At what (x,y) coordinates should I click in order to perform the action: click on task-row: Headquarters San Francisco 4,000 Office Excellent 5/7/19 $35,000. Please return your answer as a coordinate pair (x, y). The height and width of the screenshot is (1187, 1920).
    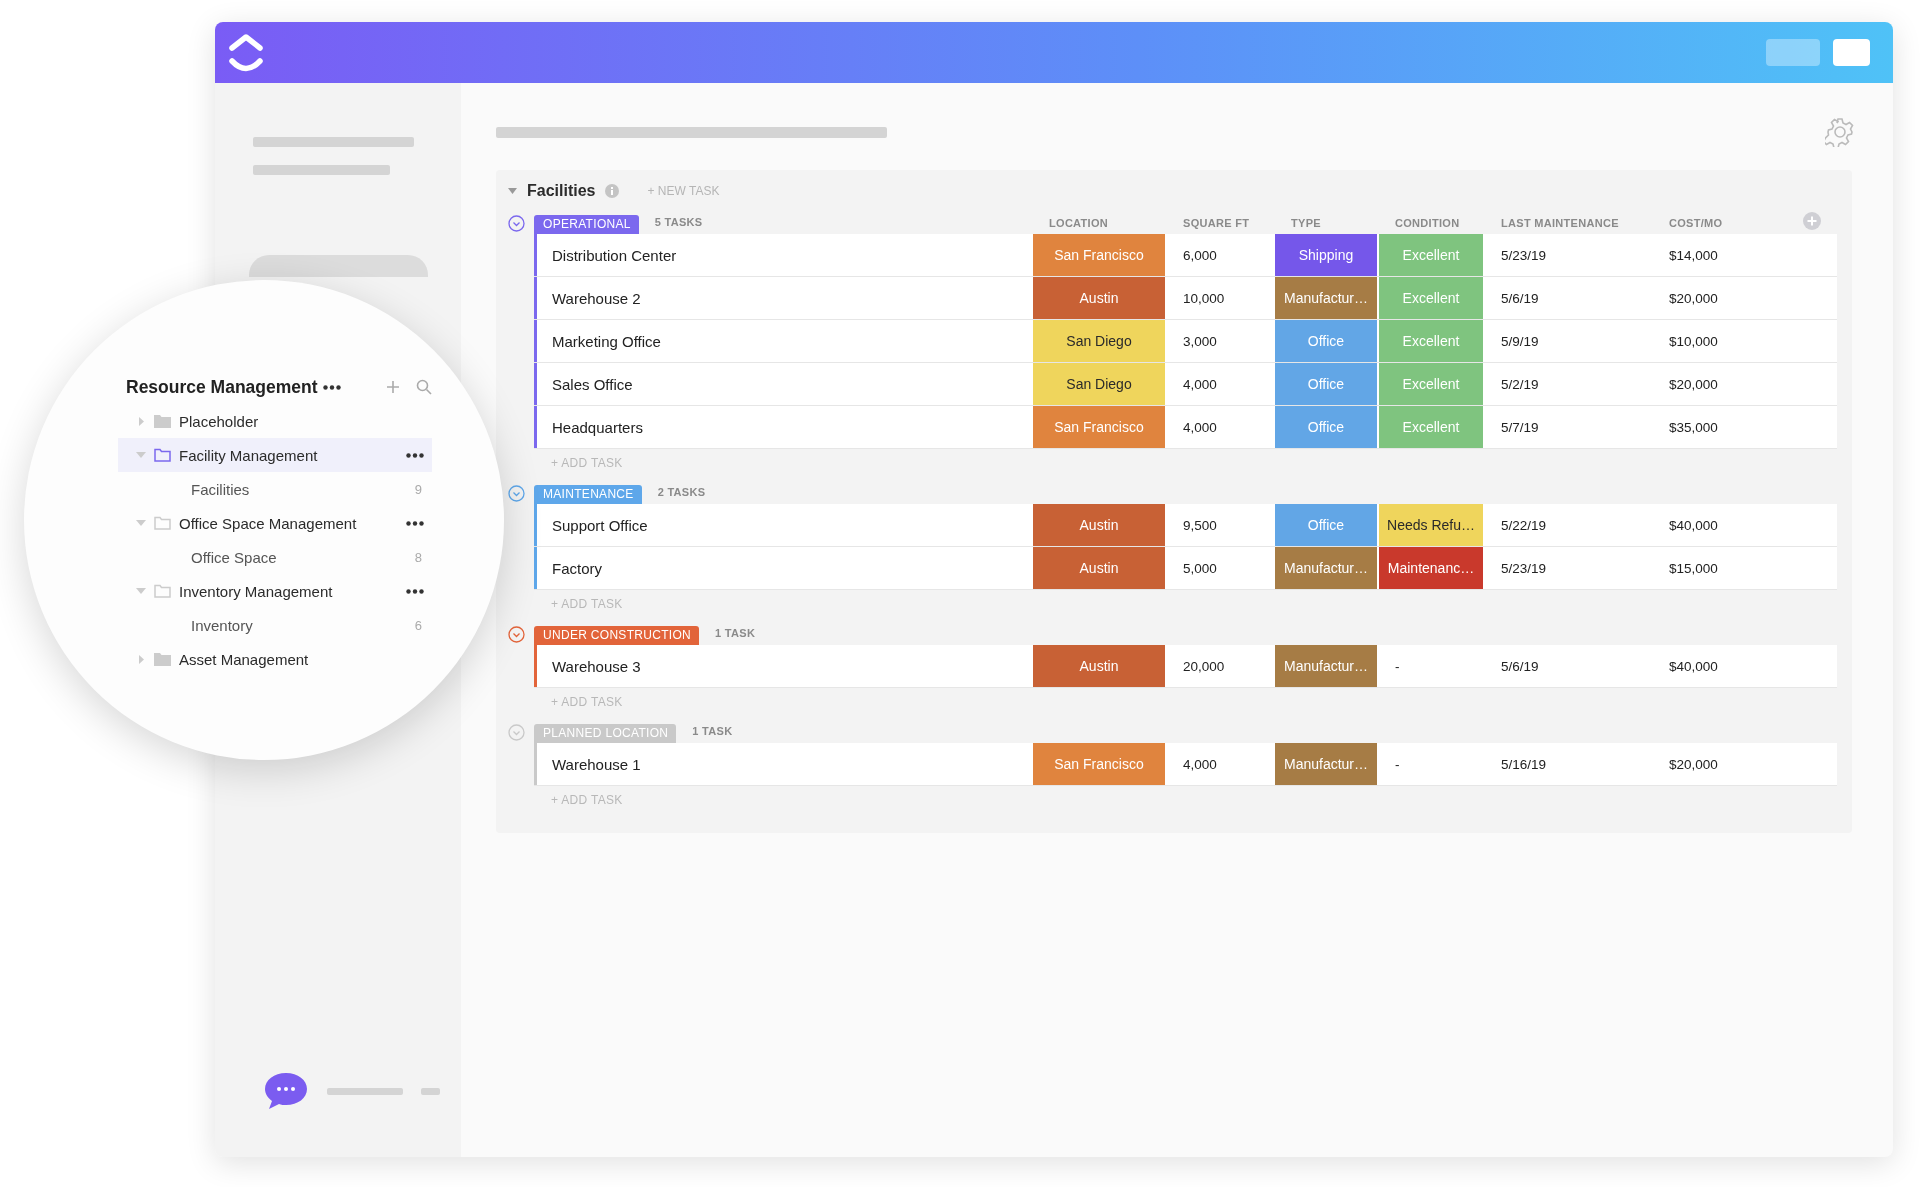
    Looking at the image, I should click on (1185, 427).